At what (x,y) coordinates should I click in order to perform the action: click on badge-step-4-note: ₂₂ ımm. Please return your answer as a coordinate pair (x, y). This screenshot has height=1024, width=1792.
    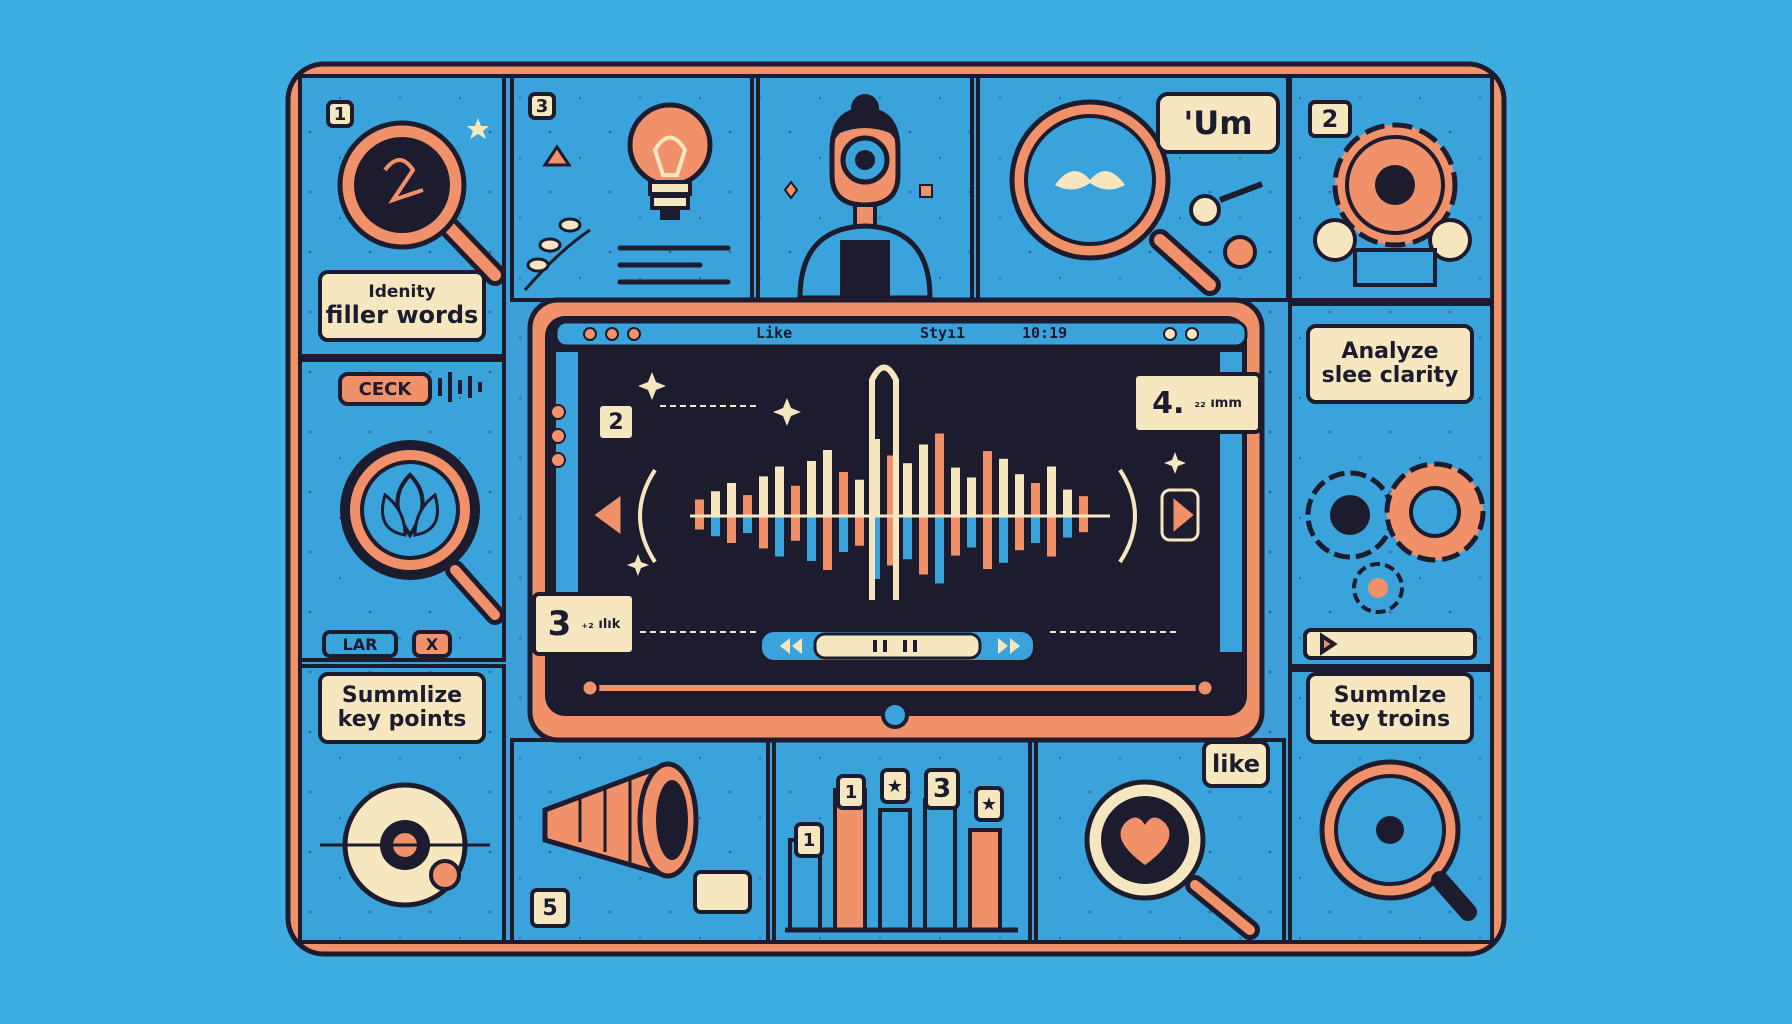
    Looking at the image, I should click on (1218, 403).